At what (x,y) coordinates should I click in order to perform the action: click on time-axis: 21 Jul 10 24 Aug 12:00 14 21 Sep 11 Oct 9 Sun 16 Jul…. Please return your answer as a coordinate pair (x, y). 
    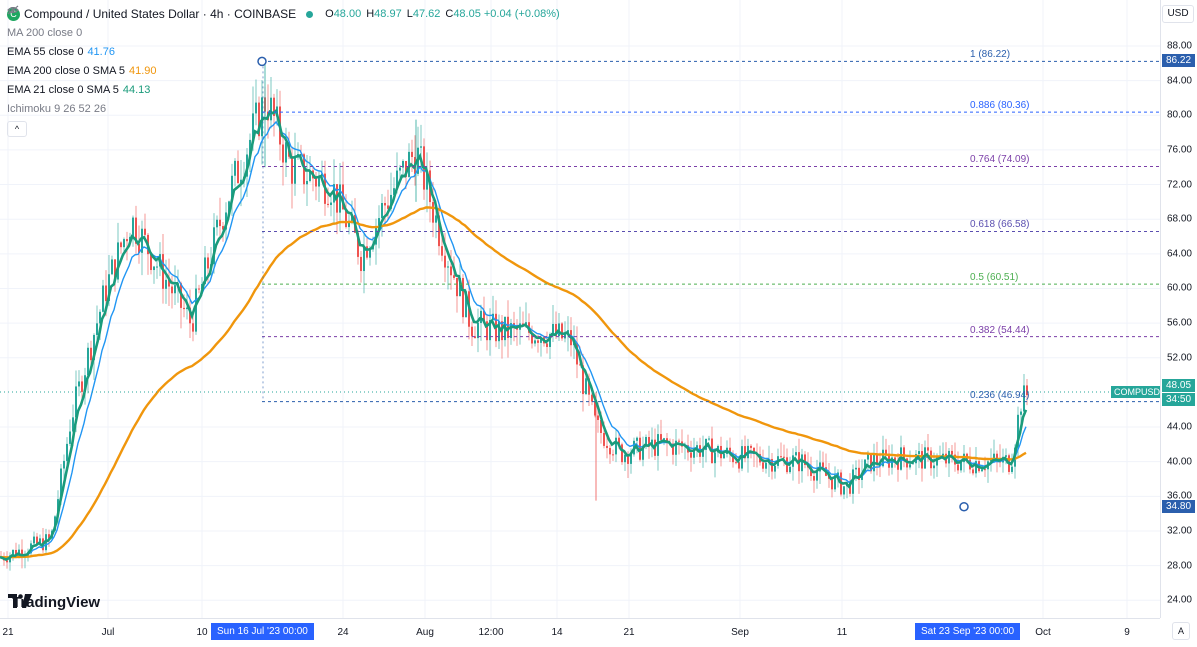
    Looking at the image, I should click on (580, 632).